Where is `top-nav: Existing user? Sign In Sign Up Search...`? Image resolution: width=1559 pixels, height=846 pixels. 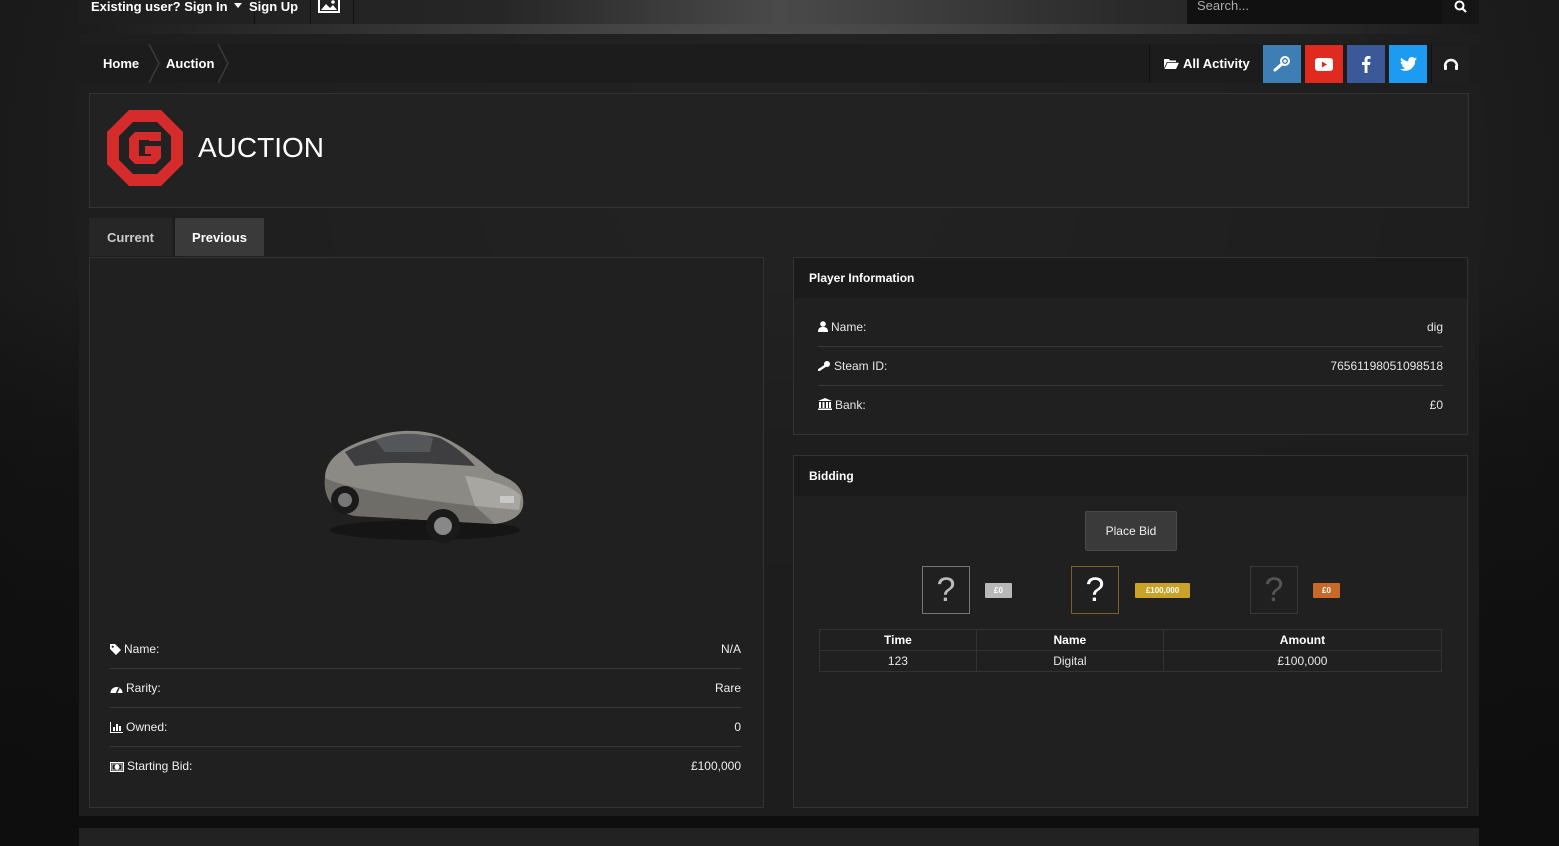
top-nav: Existing user? Sign In Sign Up Search... is located at coordinates (779, 12).